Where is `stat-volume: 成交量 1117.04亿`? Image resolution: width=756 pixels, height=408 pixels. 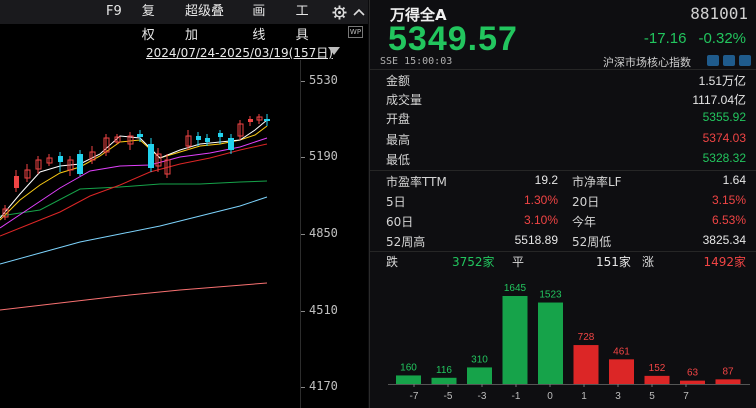
stat-volume: 成交量 1117.04亿 is located at coordinates (566, 100).